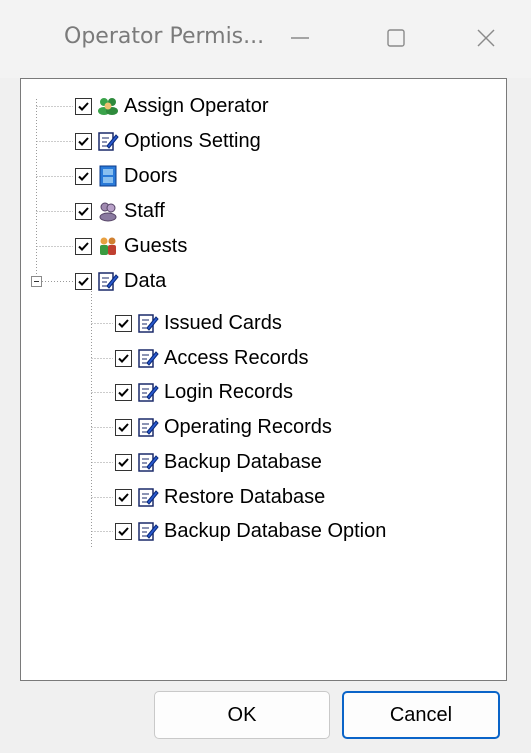 The image size is (531, 753). Describe the element at coordinates (242, 715) in the screenshot. I see `ok-button: OK` at that location.